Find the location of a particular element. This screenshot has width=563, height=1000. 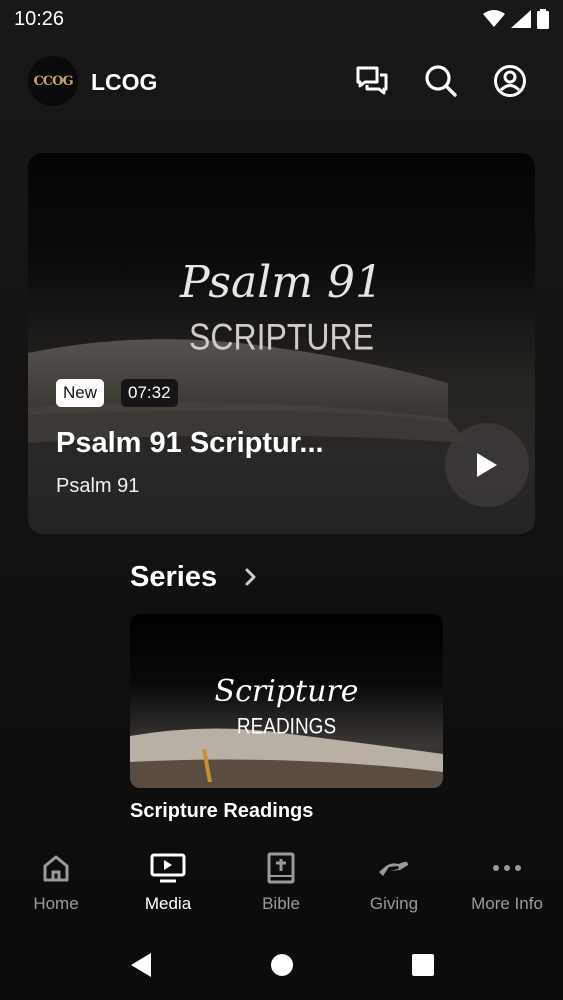

chevron-right-icon is located at coordinates (251, 577).